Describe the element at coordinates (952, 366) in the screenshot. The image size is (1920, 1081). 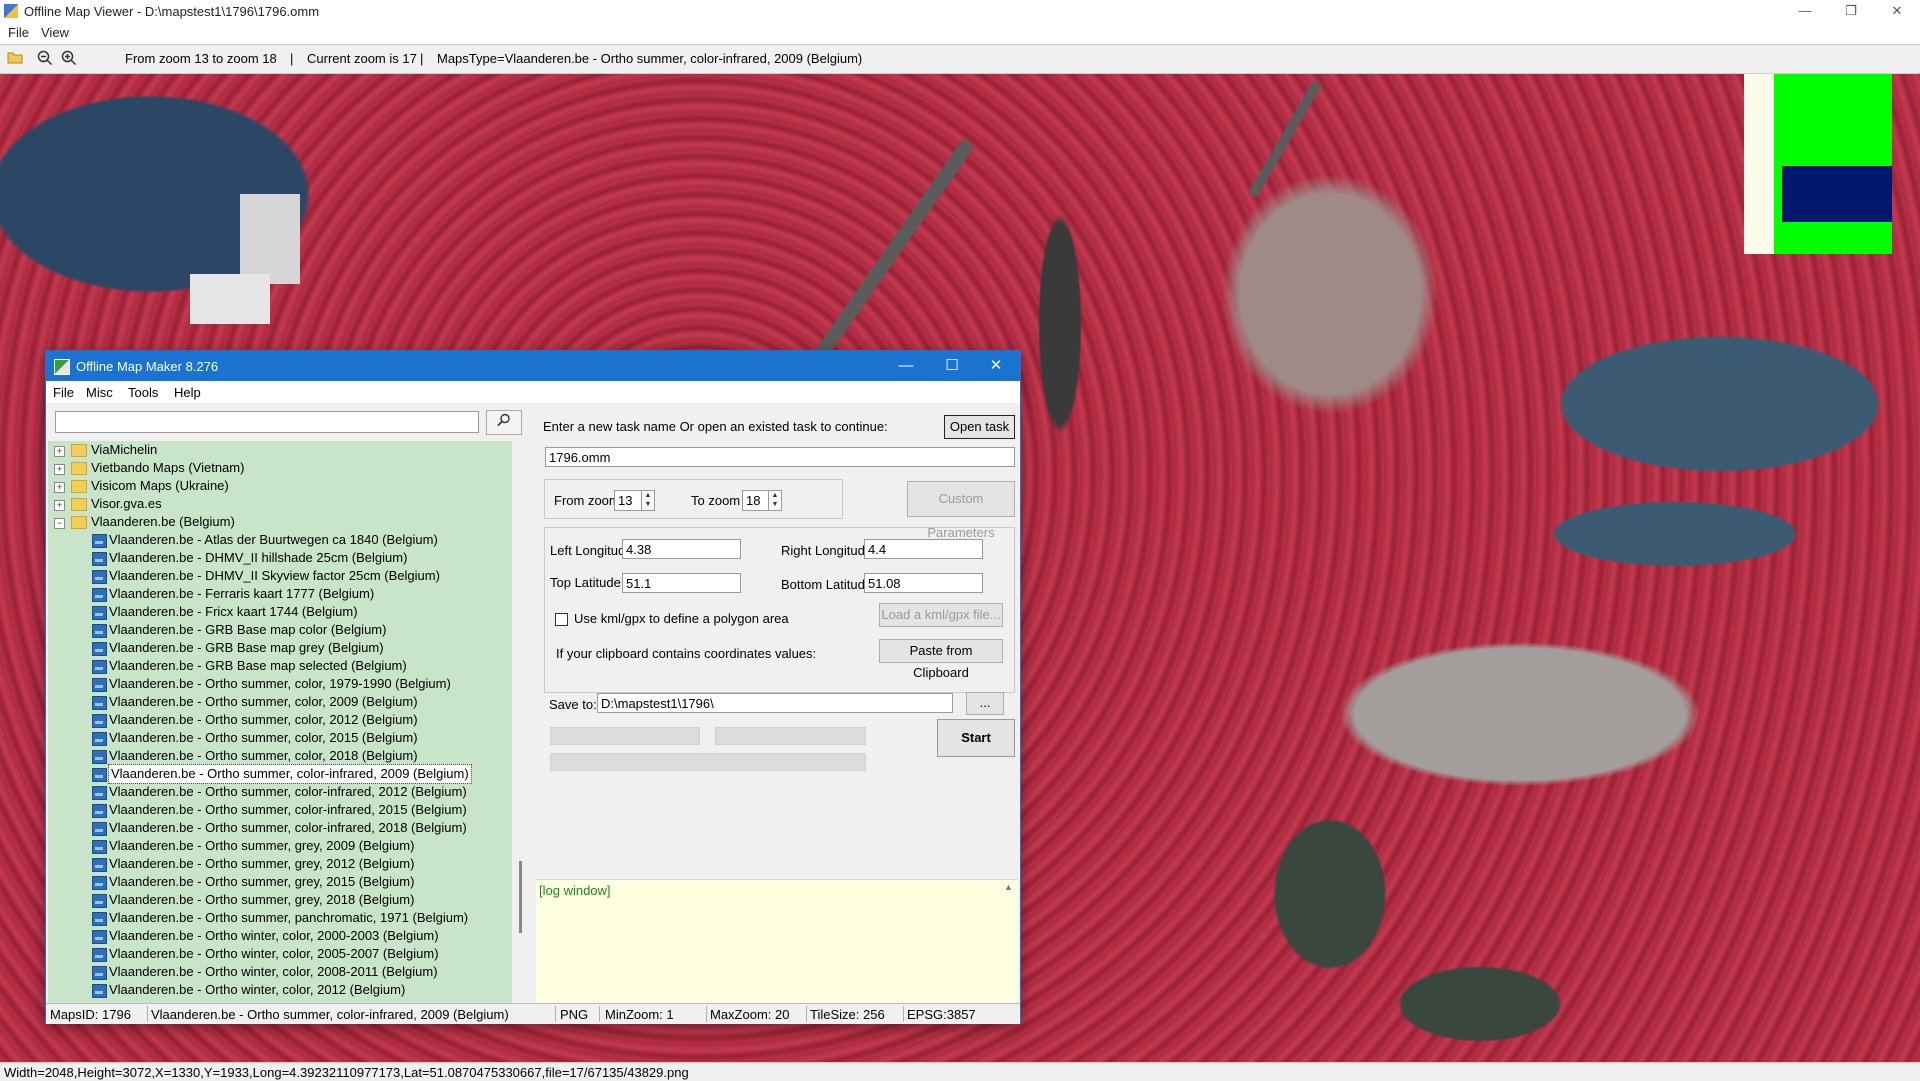
I see `dialog-maximize-button: ☐` at that location.